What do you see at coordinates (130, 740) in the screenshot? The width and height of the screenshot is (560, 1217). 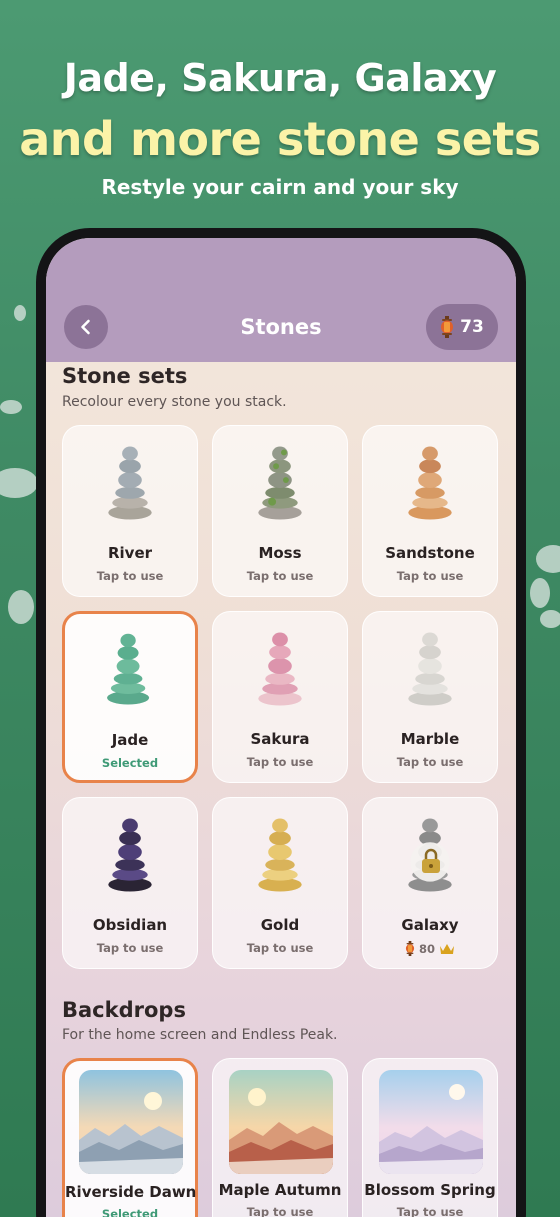 I see `stone-set-name: Jade` at bounding box center [130, 740].